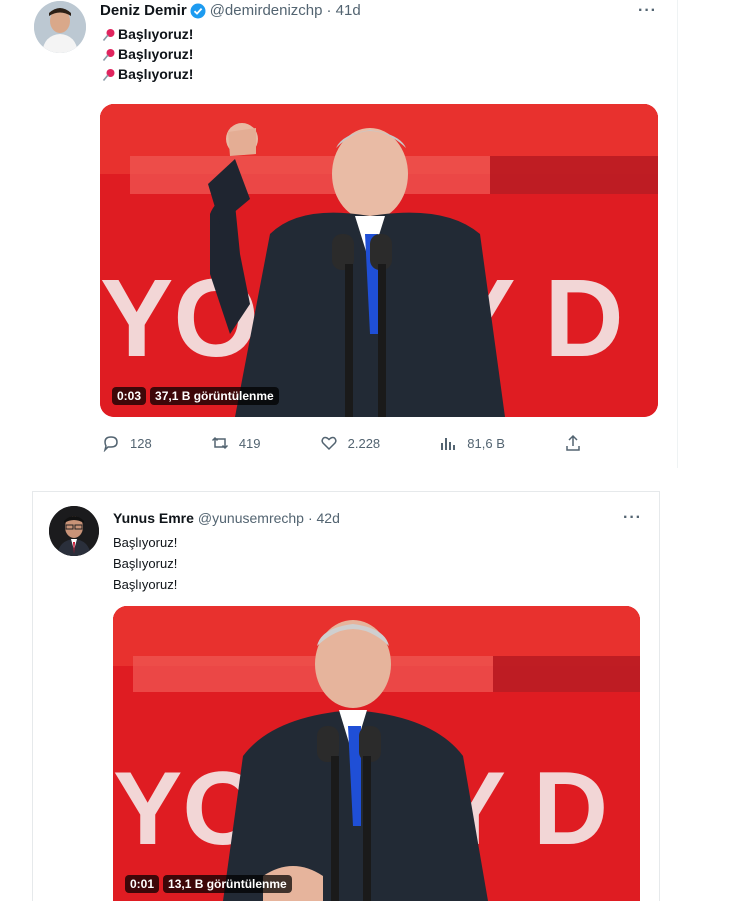  Describe the element at coordinates (251, 518) in the screenshot. I see `author-handle: @yunusemrechp` at that location.